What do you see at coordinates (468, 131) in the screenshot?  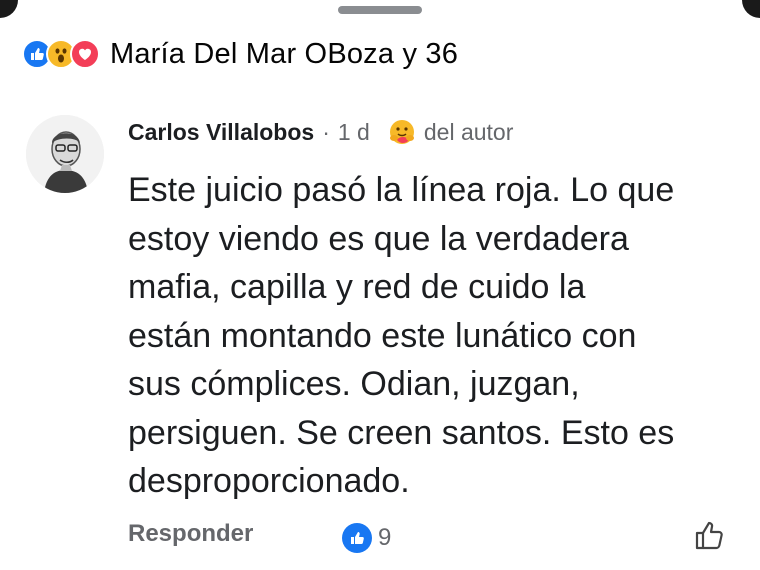 I see `author-badge: del autor` at bounding box center [468, 131].